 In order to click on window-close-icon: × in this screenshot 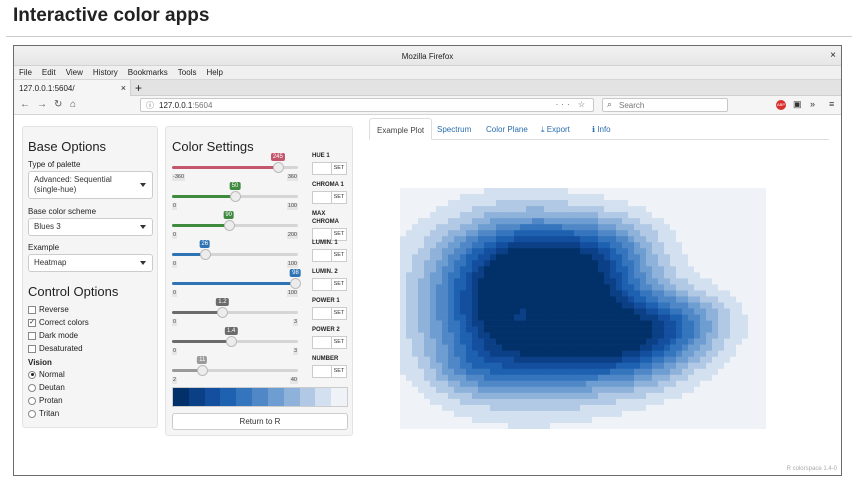, I will do `click(833, 55)`.